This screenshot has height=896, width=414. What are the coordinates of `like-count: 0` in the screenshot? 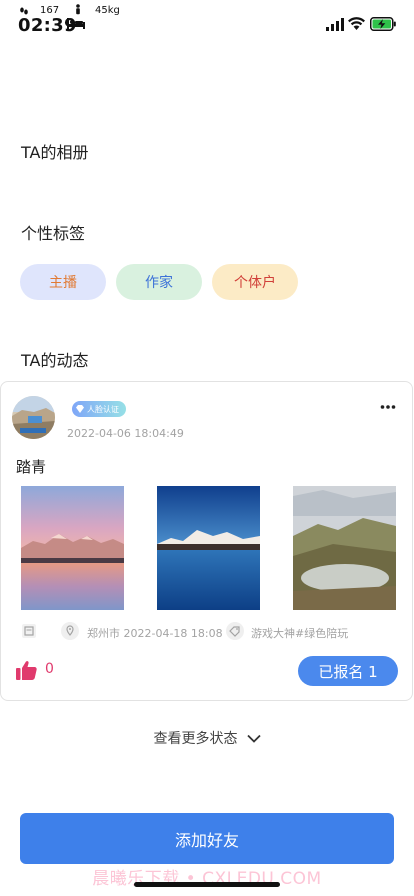 It's located at (49, 669).